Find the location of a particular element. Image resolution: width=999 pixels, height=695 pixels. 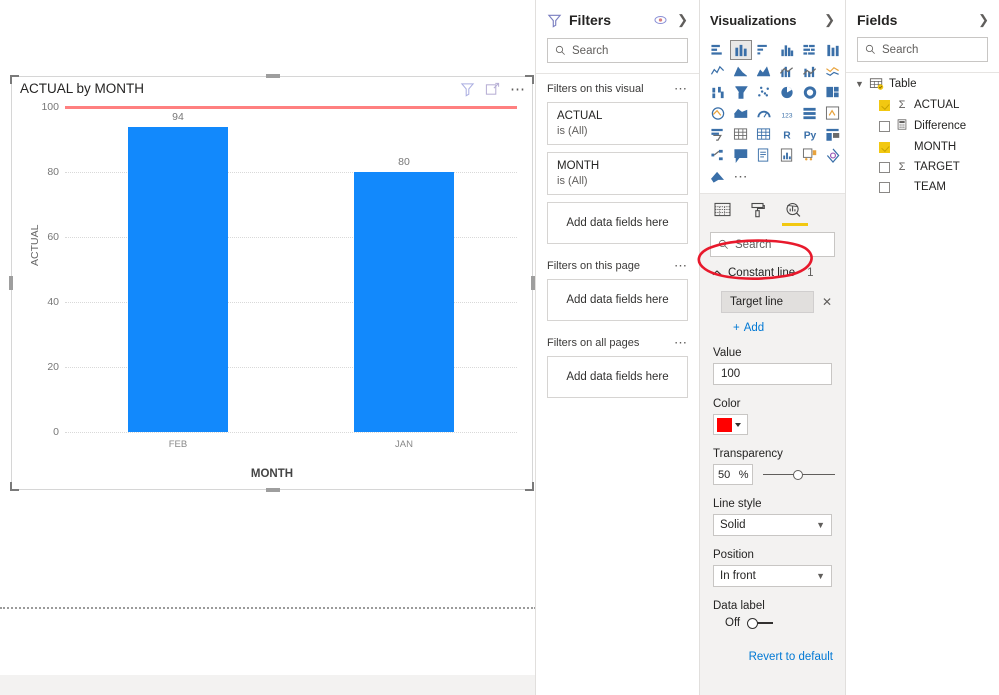

100-stacked-column-chart-icon is located at coordinates (833, 50).